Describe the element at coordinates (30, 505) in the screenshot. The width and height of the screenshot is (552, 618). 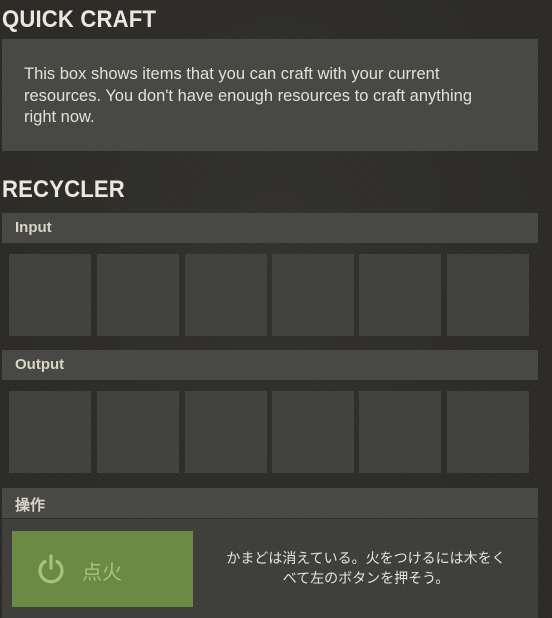
I see `operation-label: 操作` at that location.